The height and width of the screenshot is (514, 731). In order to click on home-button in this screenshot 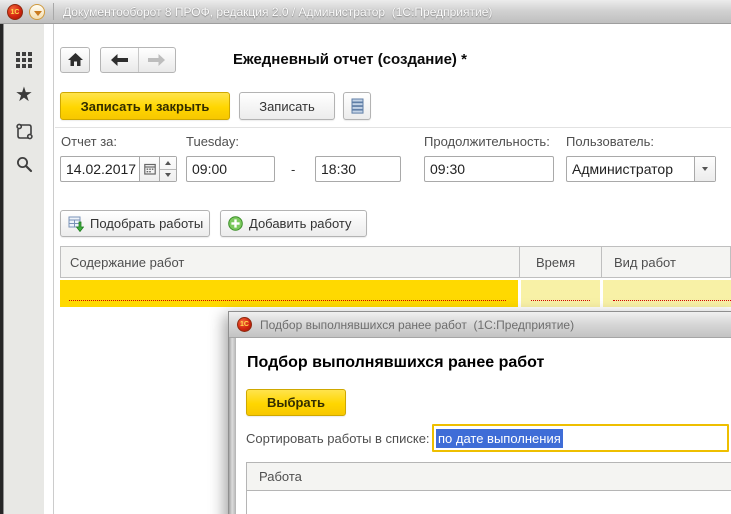, I will do `click(75, 60)`.